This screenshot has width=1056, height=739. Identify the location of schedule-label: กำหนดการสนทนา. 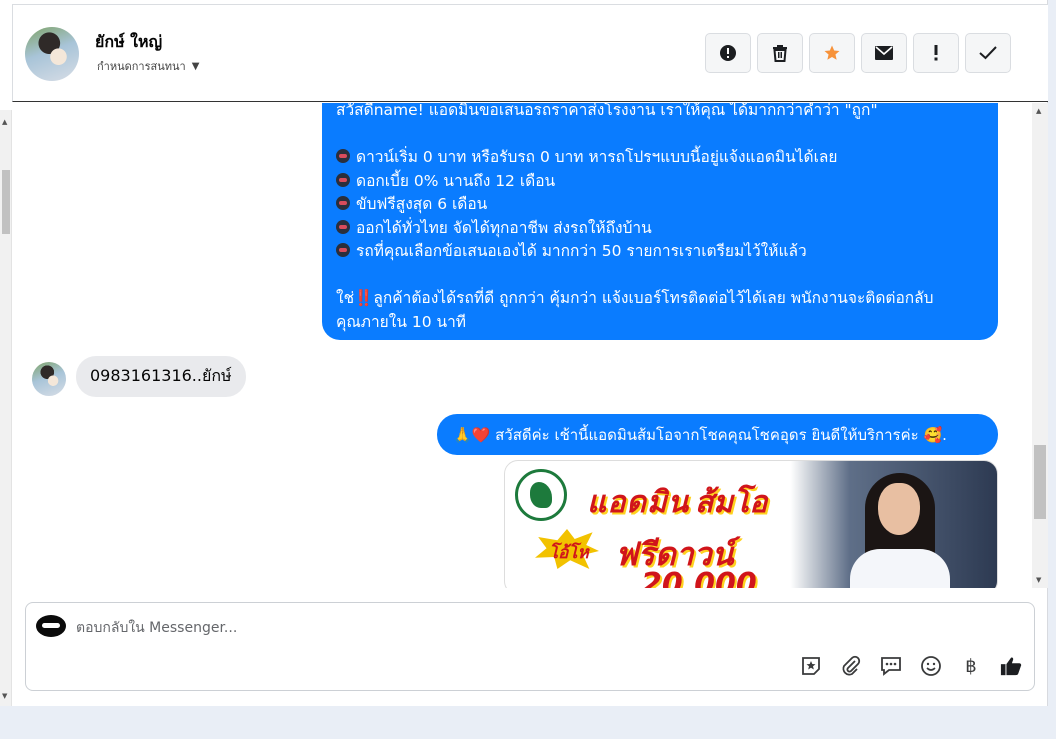
(141, 66).